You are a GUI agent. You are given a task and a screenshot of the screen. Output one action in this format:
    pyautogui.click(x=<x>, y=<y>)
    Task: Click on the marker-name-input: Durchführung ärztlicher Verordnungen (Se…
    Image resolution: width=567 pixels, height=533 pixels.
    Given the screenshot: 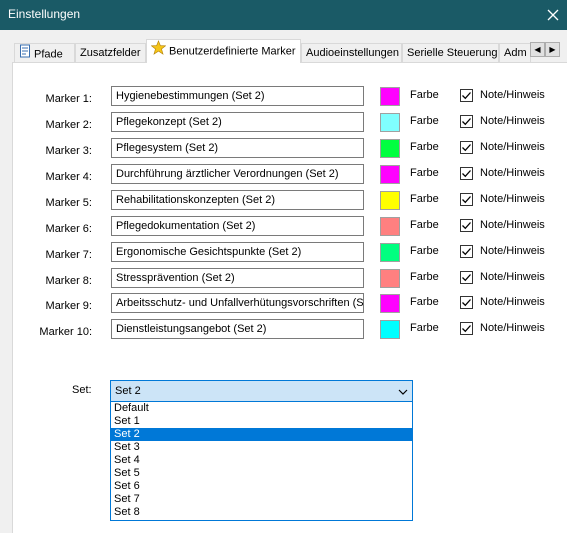 What is the action you would take?
    pyautogui.click(x=237, y=174)
    